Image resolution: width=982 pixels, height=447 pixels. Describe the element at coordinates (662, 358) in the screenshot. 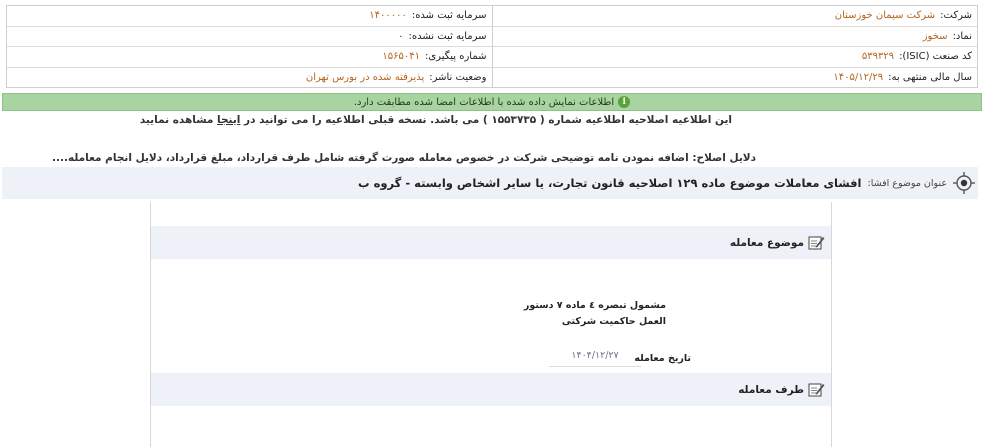

I see `deal-date-label: تاریخ معامله` at that location.